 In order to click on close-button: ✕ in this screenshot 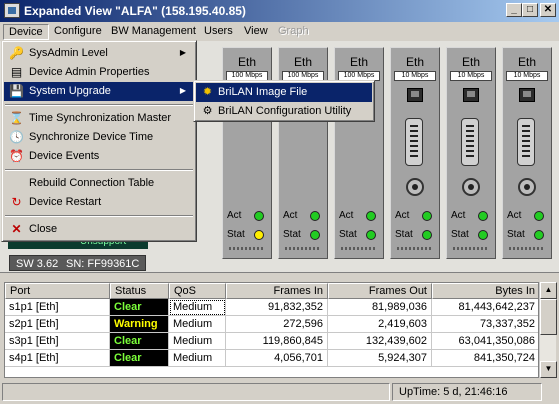, I will do `click(548, 10)`.